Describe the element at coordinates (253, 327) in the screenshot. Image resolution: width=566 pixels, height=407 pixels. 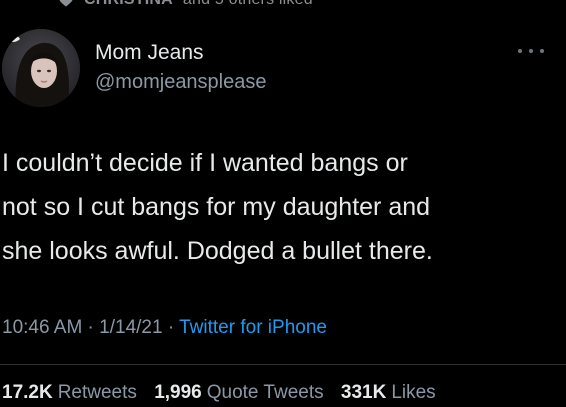
I see `tweet-source-link: Twitter for iPhone` at that location.